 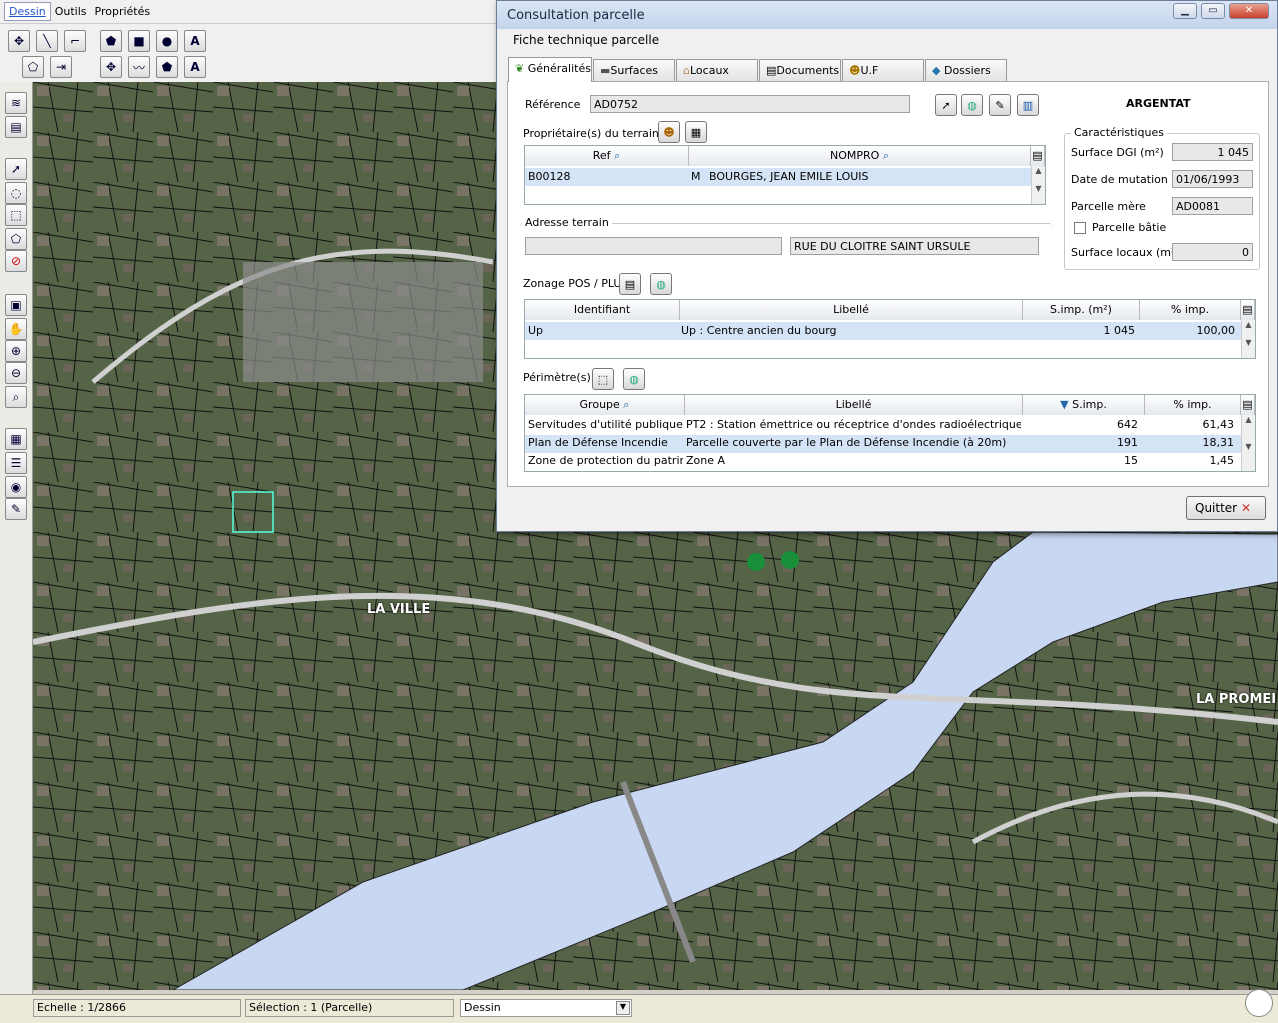 I want to click on draw-circle-icon: ●, so click(x=167, y=41).